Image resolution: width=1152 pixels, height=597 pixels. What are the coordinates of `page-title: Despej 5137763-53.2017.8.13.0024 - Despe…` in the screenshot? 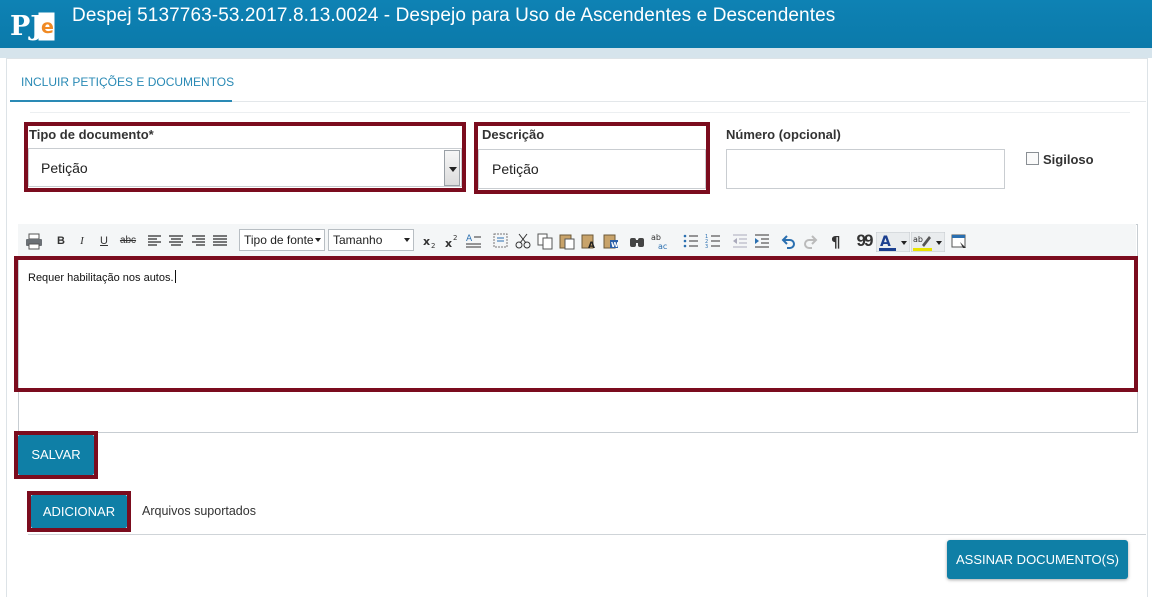 It's located at (454, 15).